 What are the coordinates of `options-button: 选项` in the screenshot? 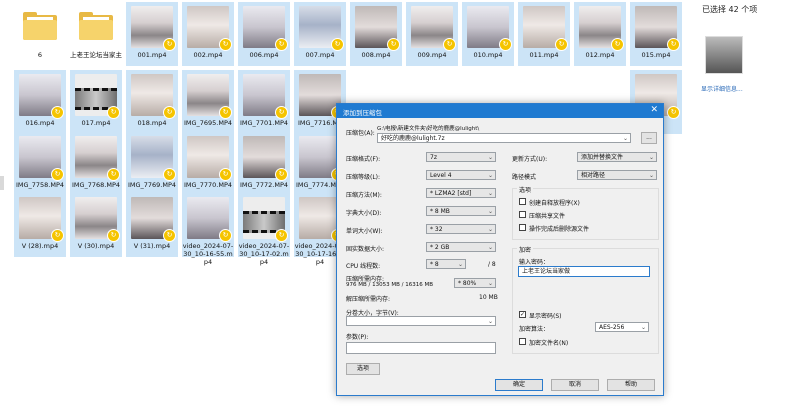 It's located at (363, 369).